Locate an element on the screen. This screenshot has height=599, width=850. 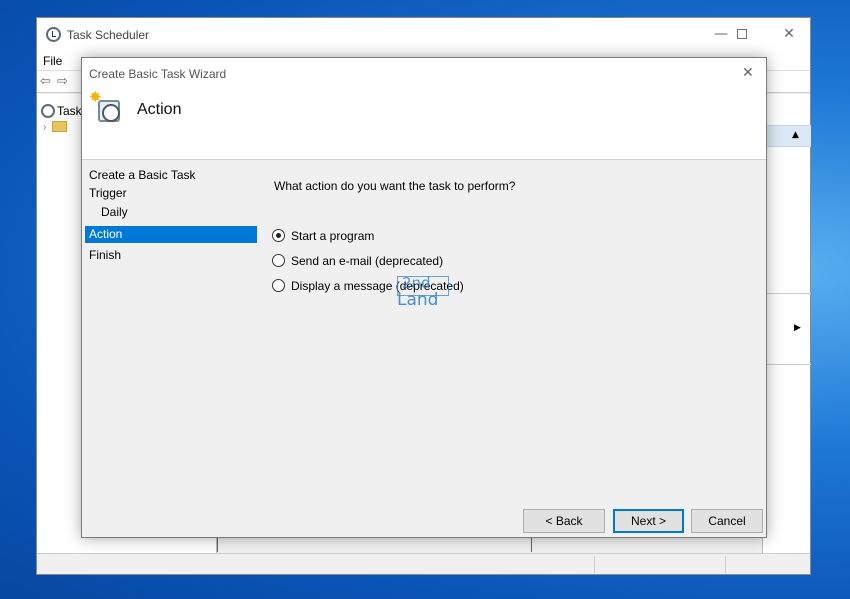
actions-pane: ▲ ▶ is located at coordinates (786, 324).